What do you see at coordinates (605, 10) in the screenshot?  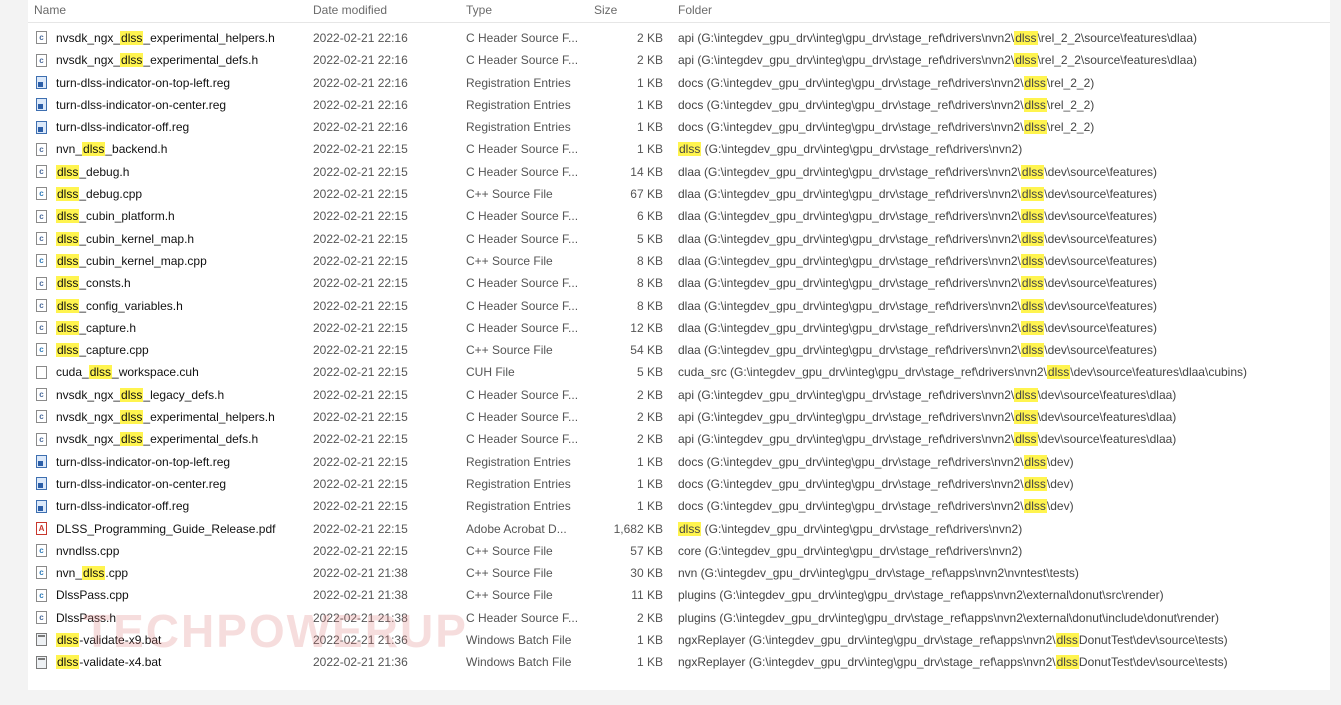 I see `column-size-header: Size` at bounding box center [605, 10].